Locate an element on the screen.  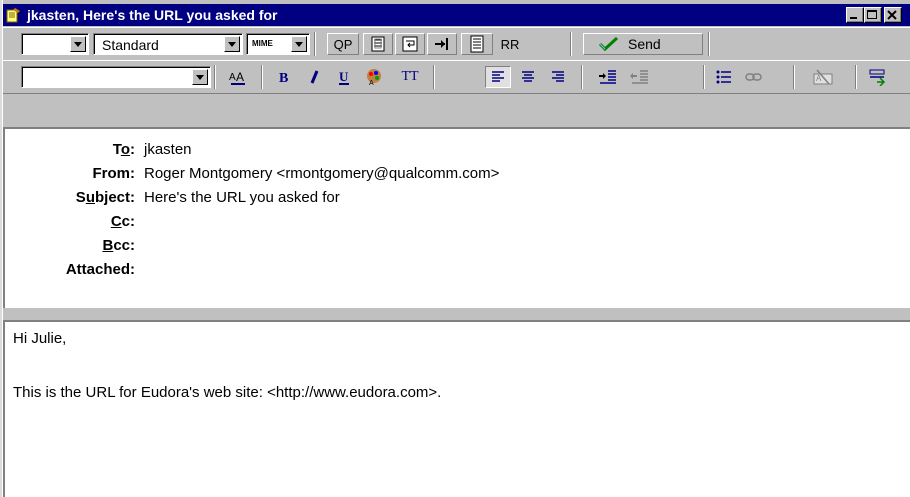
tab-in-body-button is located at coordinates (442, 44).